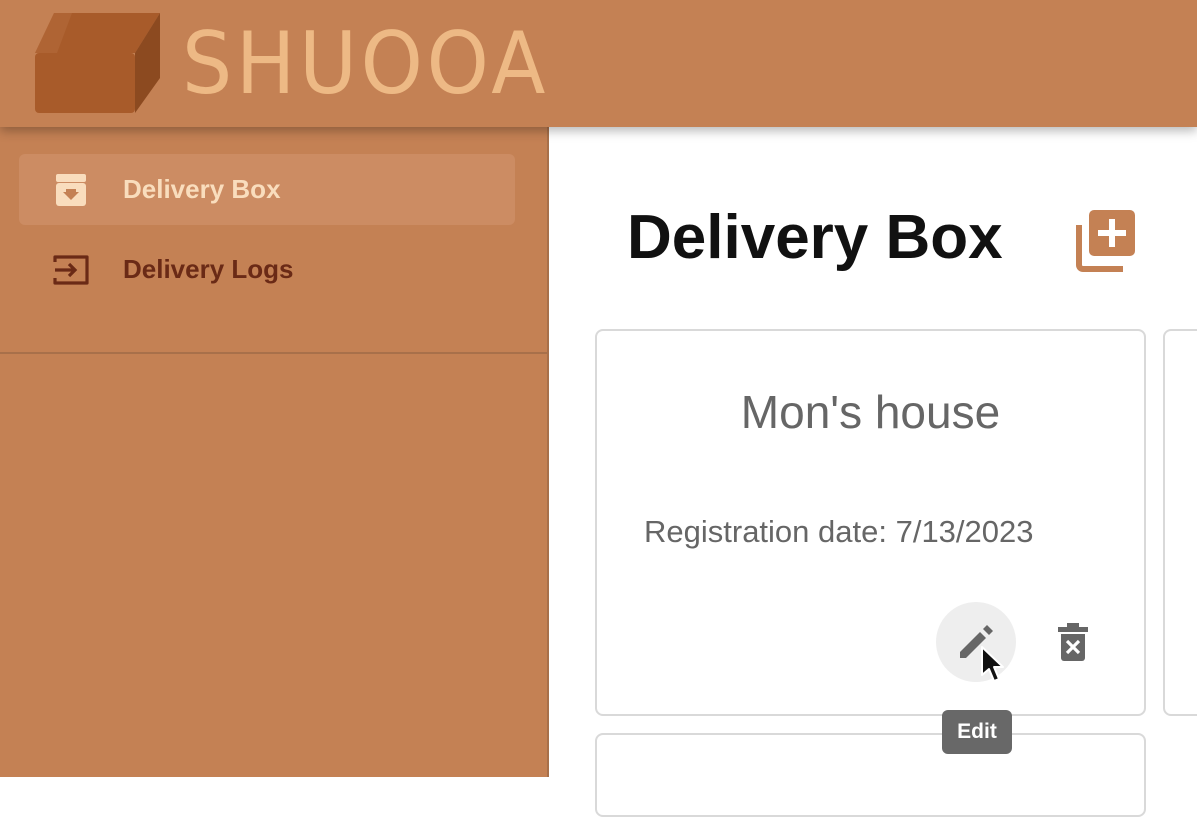  Describe the element at coordinates (1073, 642) in the screenshot. I see `delete-icon` at that location.